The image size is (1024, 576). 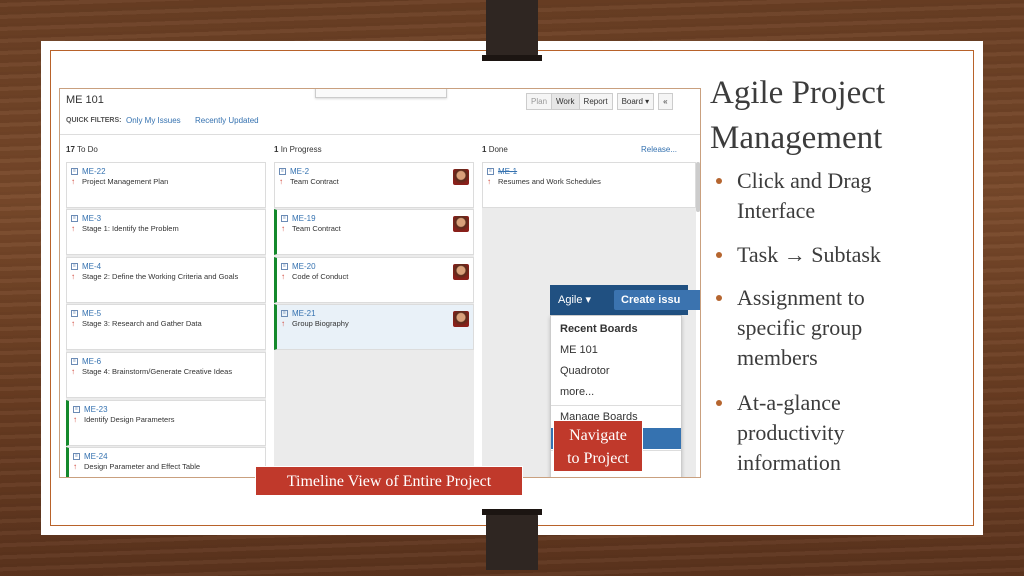 What do you see at coordinates (777, 357) in the screenshot?
I see `bullet-line: members` at bounding box center [777, 357].